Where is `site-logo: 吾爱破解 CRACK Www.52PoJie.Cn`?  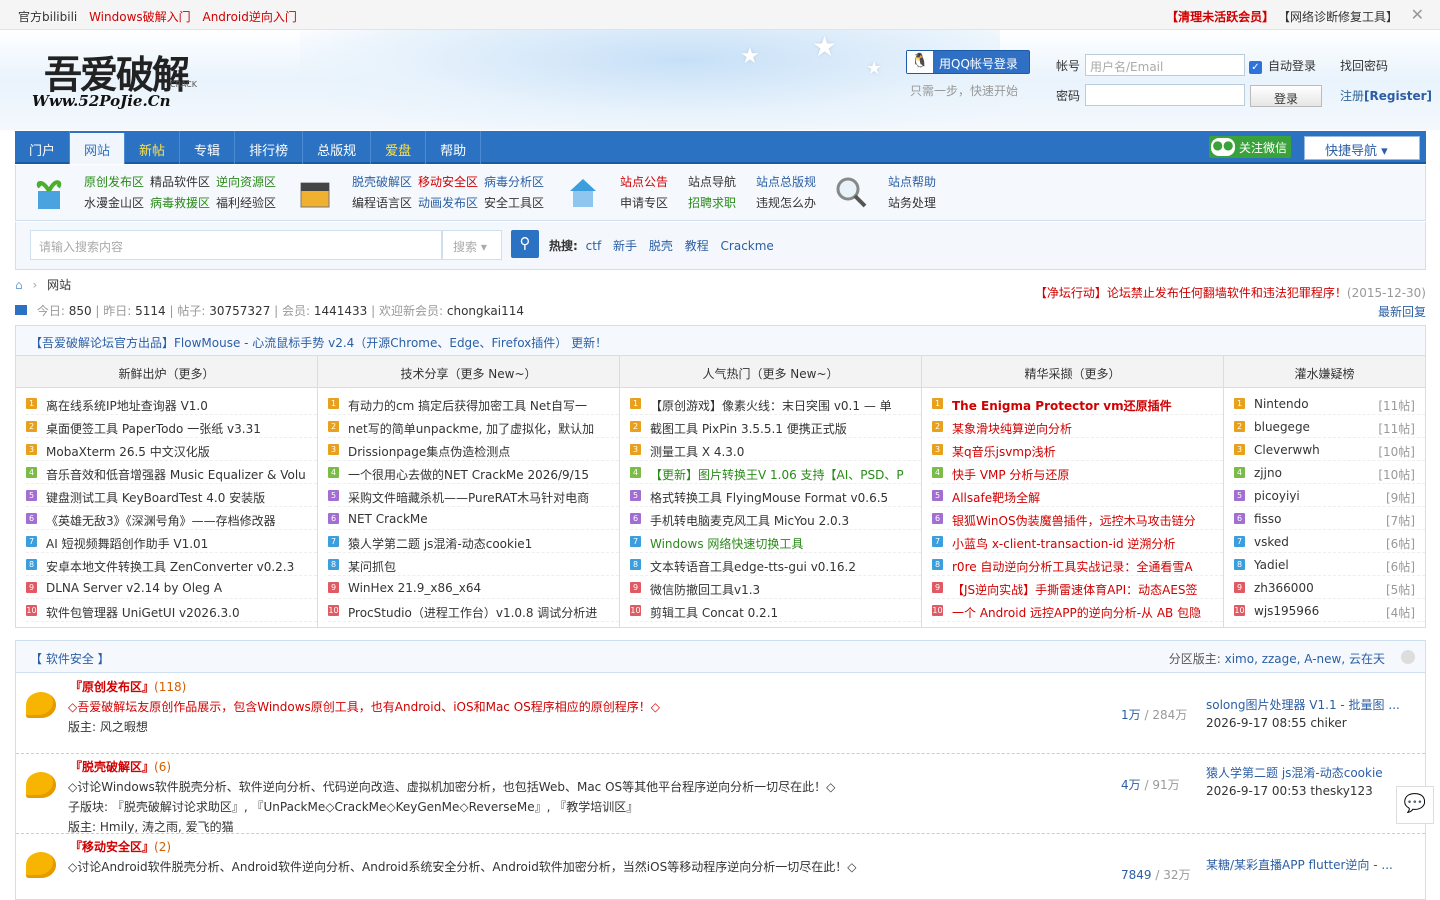
site-logo: 吾爱破解 CRACK Www.52PoJie.Cn is located at coordinates (125, 79).